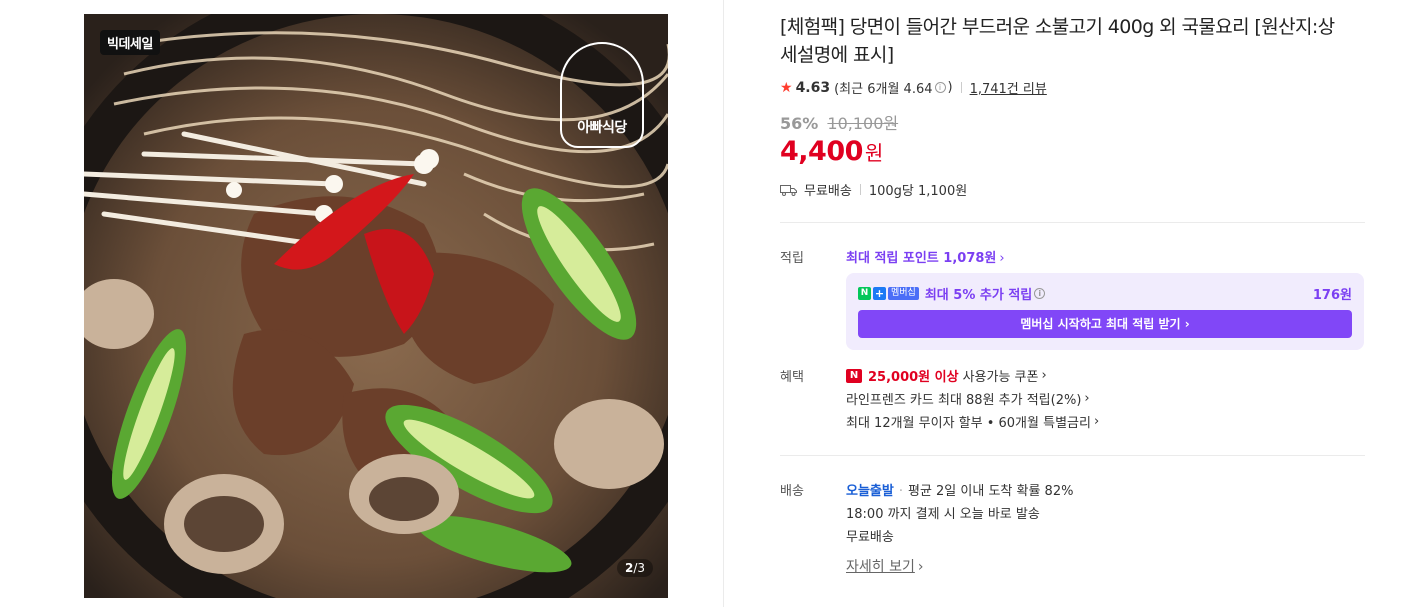 This screenshot has height=607, width=1405. I want to click on discount-percent: 56%, so click(799, 123).